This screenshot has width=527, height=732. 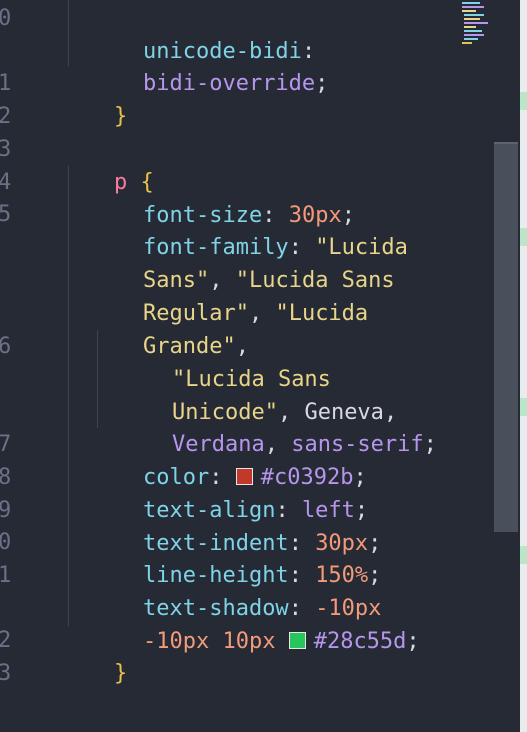 I want to click on css-value: bidi-override, so click(x=229, y=83).